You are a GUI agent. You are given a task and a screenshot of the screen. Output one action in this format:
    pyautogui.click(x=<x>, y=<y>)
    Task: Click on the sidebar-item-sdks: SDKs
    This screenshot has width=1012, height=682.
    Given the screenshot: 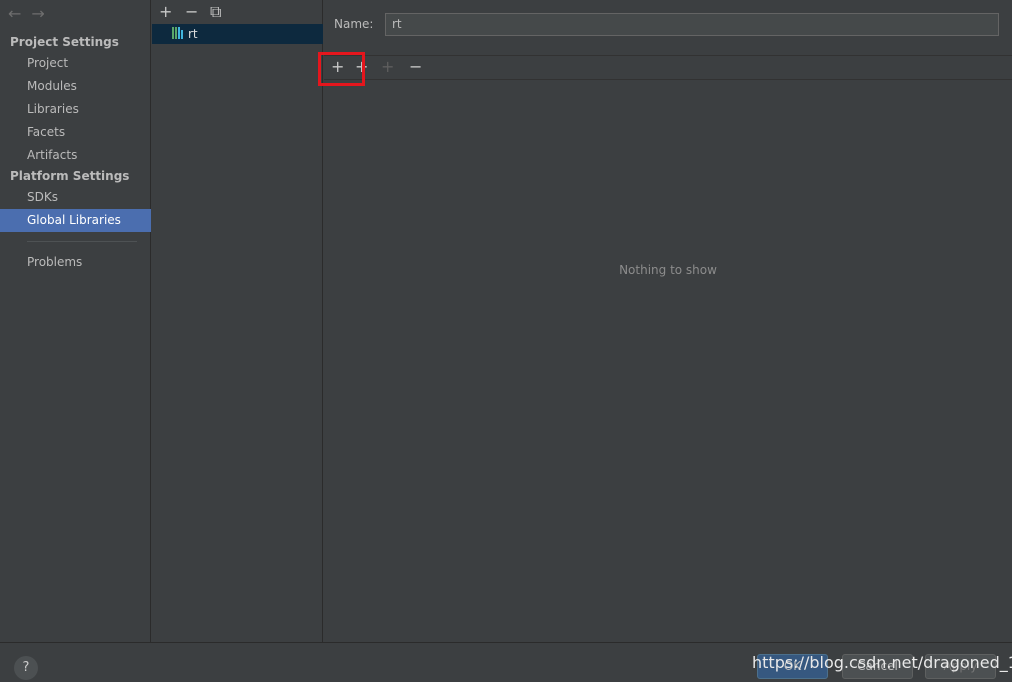 What is the action you would take?
    pyautogui.click(x=75, y=197)
    